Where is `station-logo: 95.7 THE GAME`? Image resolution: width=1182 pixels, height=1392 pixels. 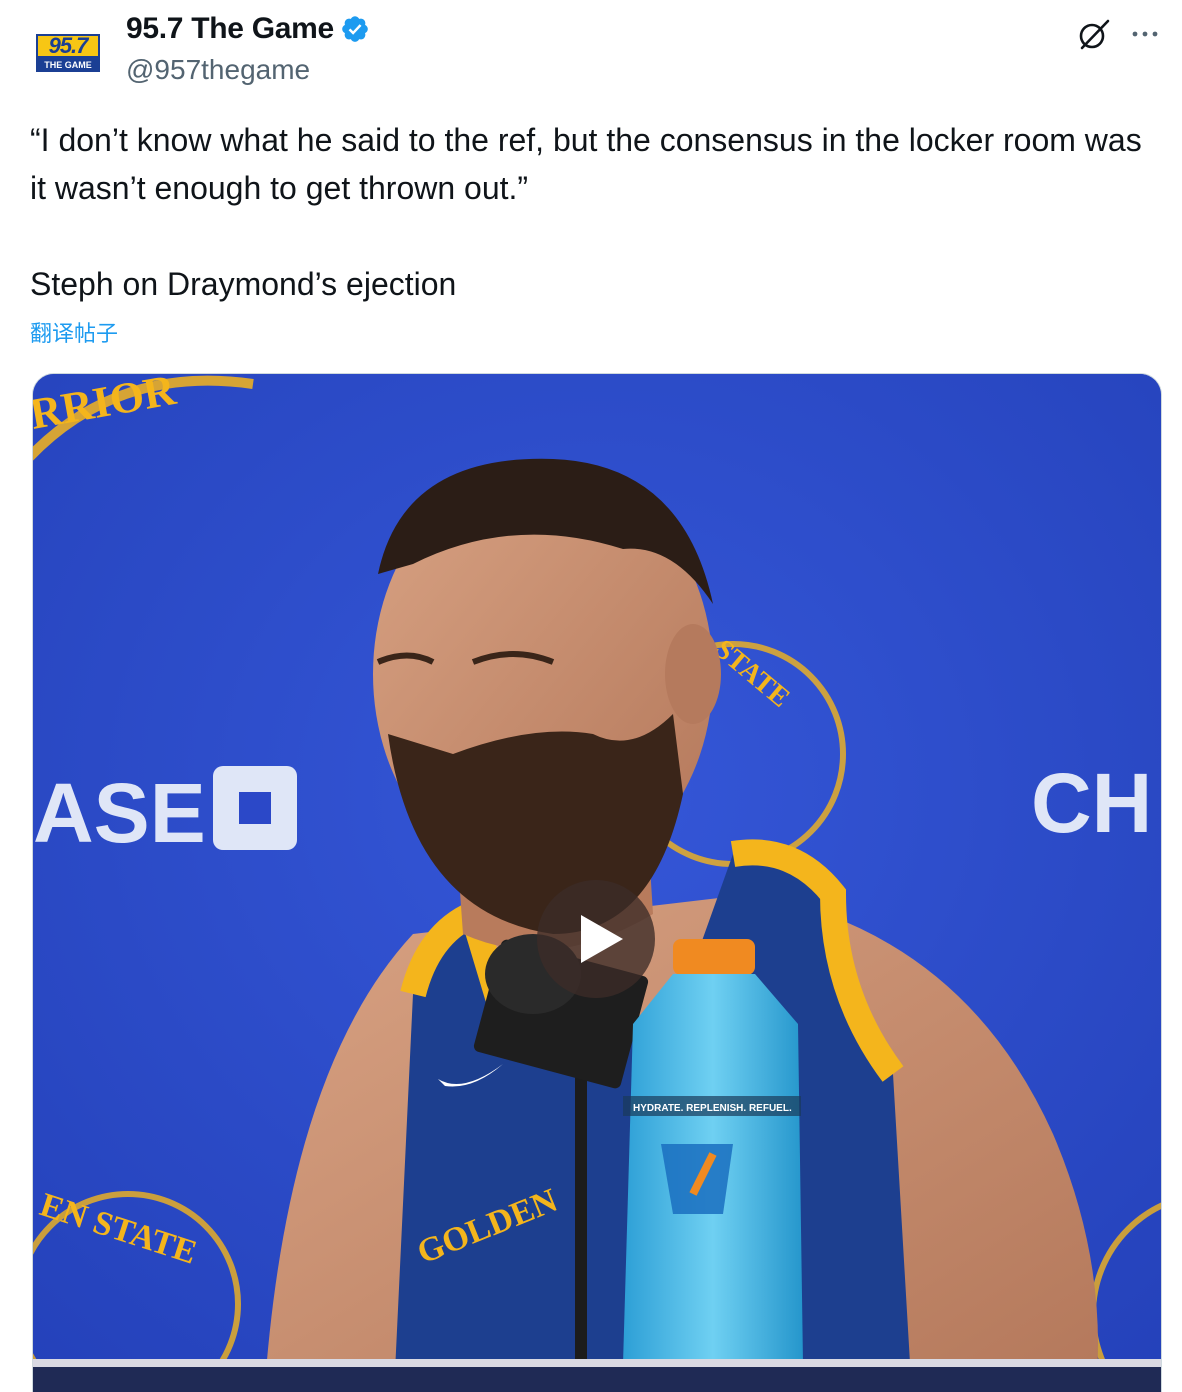
station-logo: 95.7 THE GAME is located at coordinates (68, 54).